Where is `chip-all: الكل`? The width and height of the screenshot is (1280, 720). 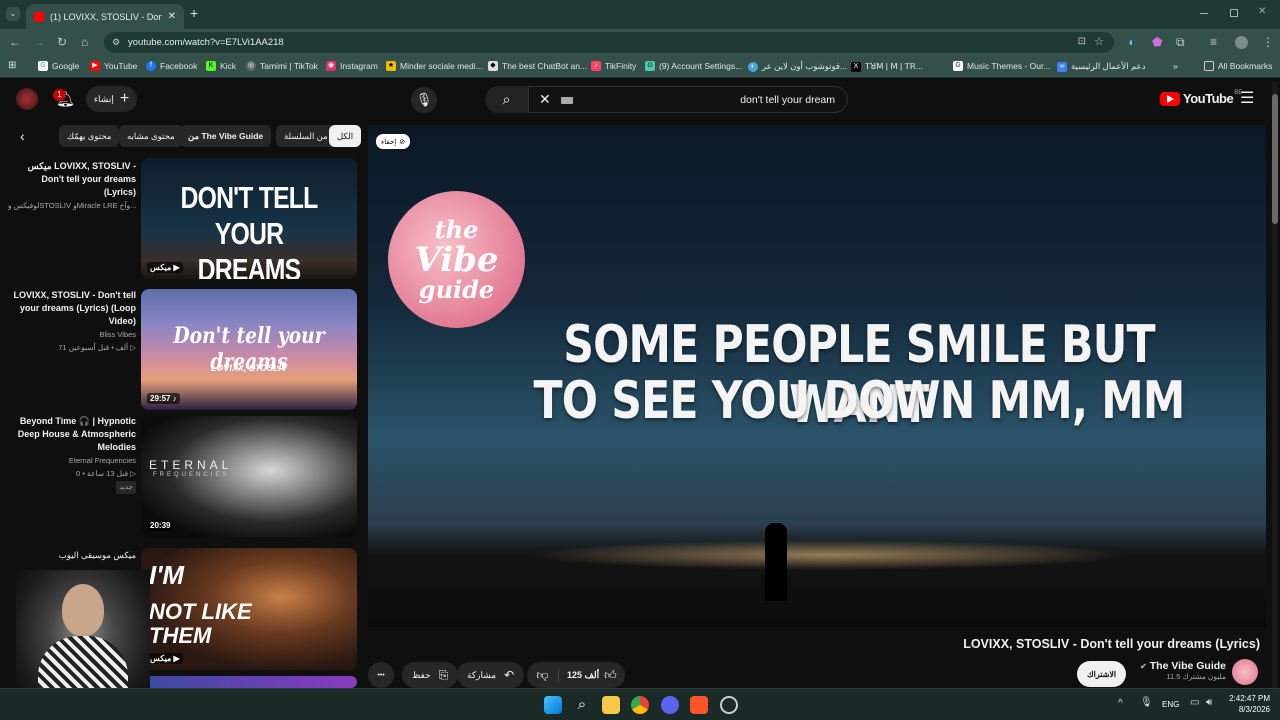
chip-all: الكل is located at coordinates (345, 136).